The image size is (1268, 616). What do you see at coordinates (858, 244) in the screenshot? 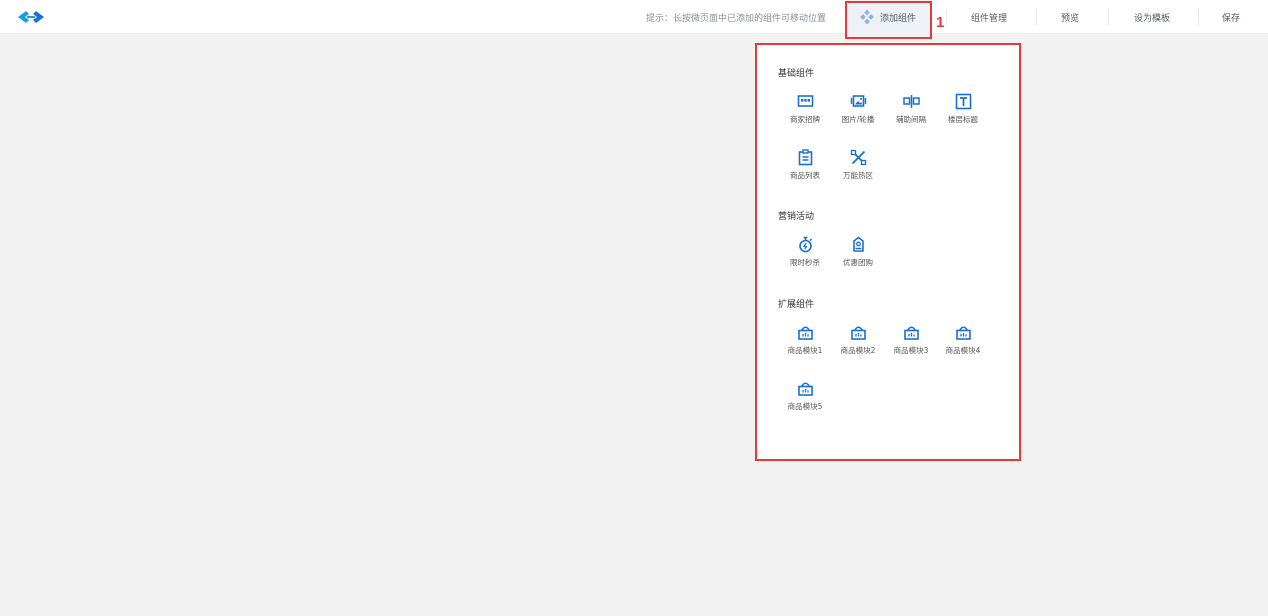
I see `group-coupon-icon` at bounding box center [858, 244].